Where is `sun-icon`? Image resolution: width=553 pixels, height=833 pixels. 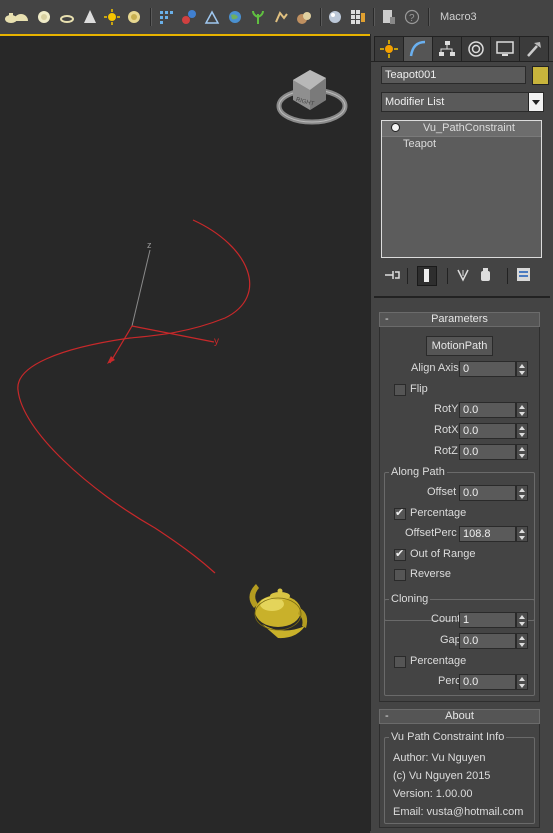 sun-icon is located at coordinates (112, 17).